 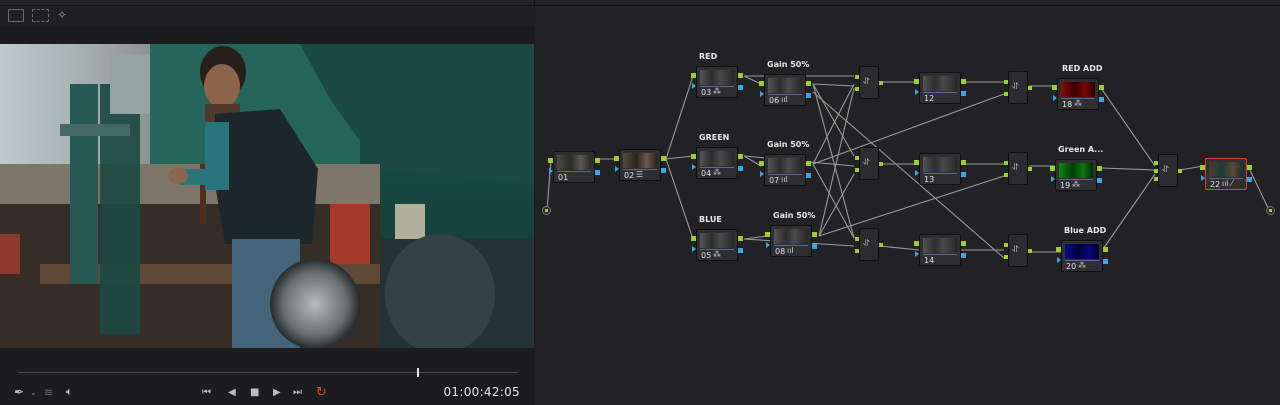 I want to click on node-22-selected: 22 ııl ⁄, so click(x=1226, y=174).